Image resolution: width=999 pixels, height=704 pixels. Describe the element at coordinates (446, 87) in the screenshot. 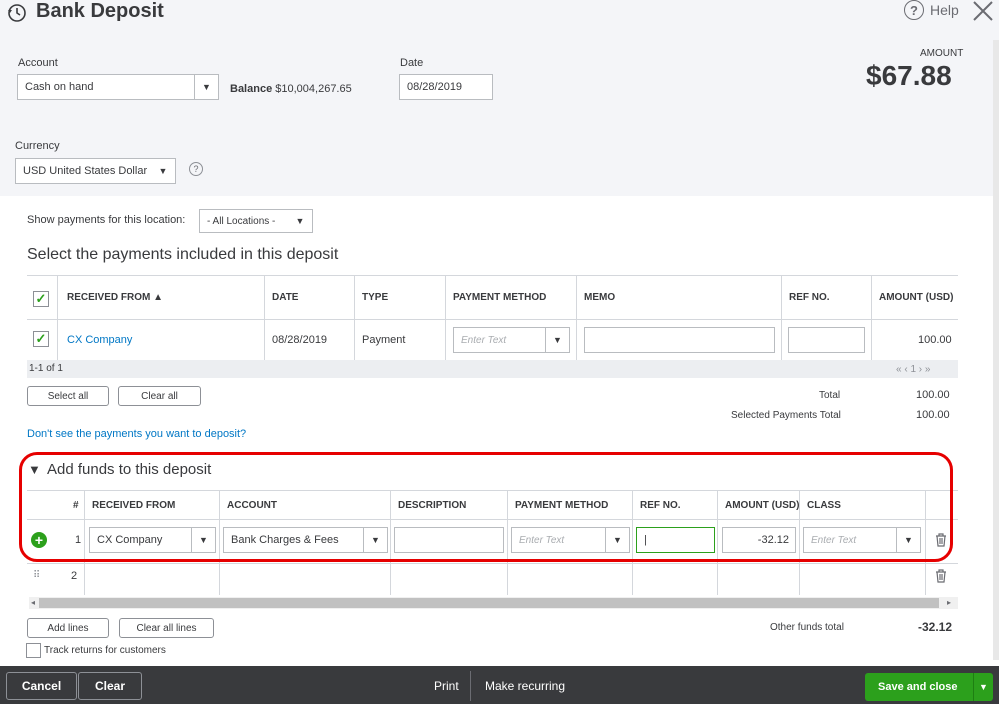

I see `date-input: 08/28/2019` at that location.